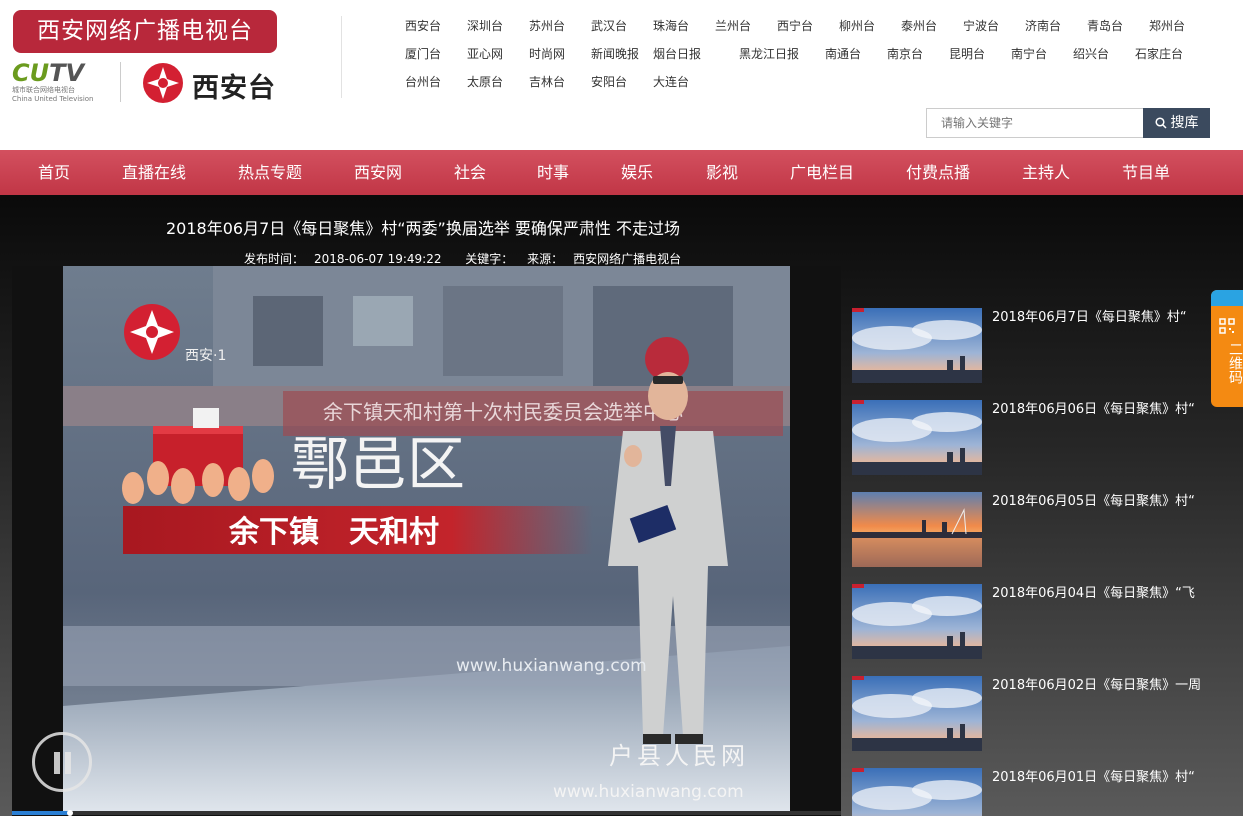 The width and height of the screenshot is (1243, 816). Describe the element at coordinates (1235, 363) in the screenshot. I see `qr-tab-label: 二维码` at that location.